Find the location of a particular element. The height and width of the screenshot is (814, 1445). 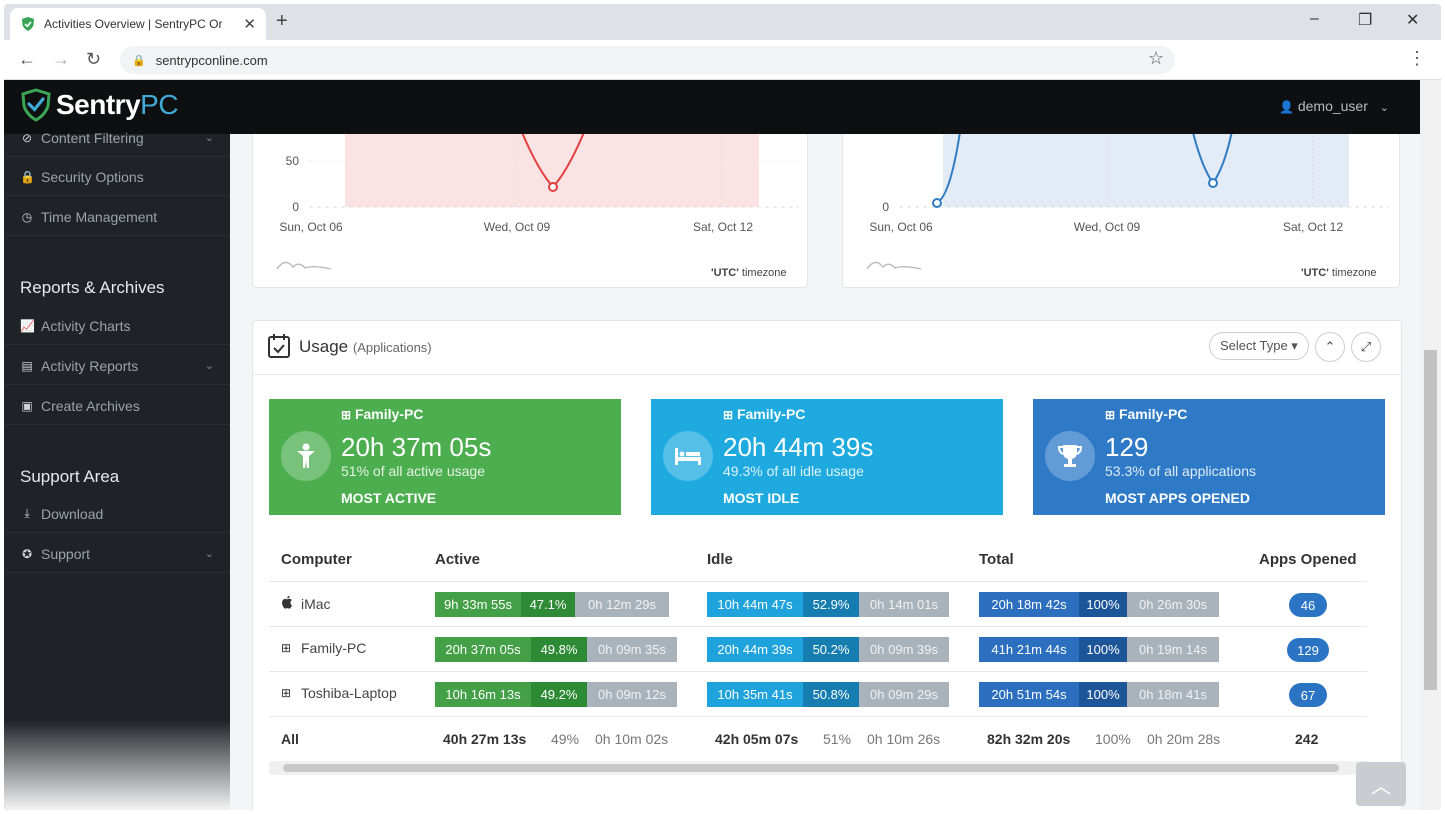

bookmark-star-icon: ☆ is located at coordinates (1156, 58).